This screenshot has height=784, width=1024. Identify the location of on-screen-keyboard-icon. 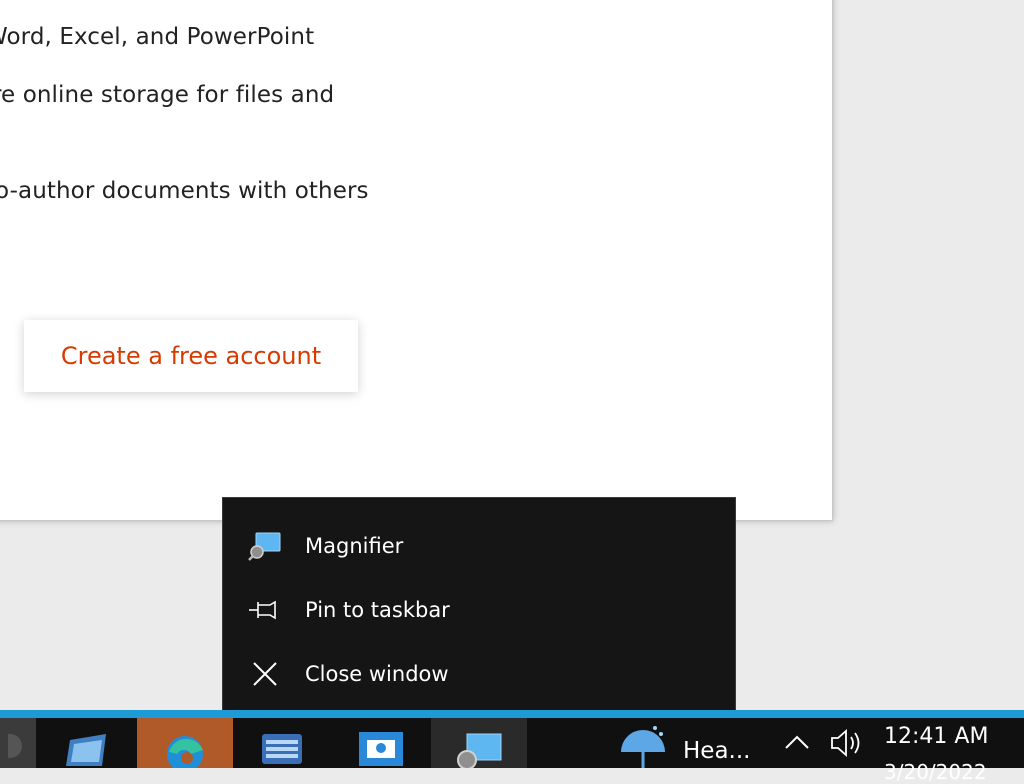
(282, 745).